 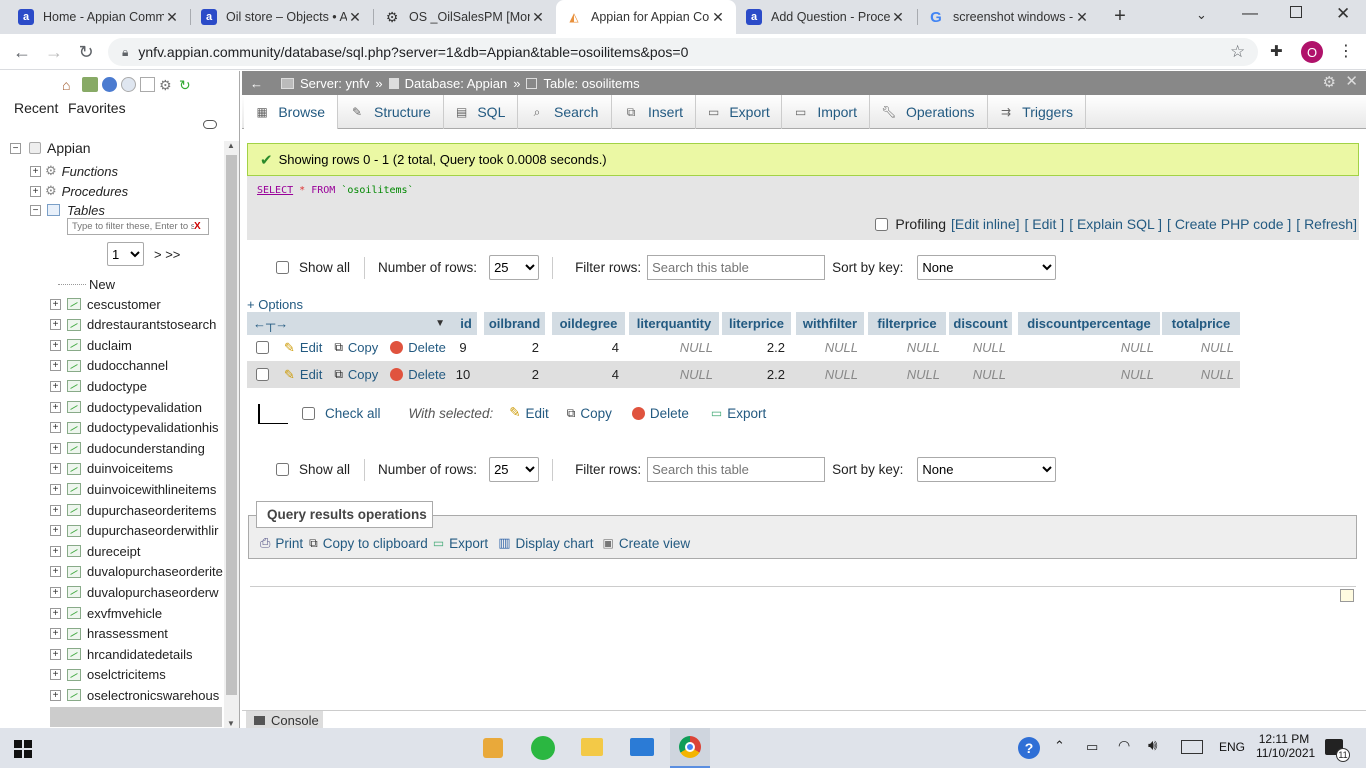 I want to click on cell-id: 9, so click(x=463, y=347).